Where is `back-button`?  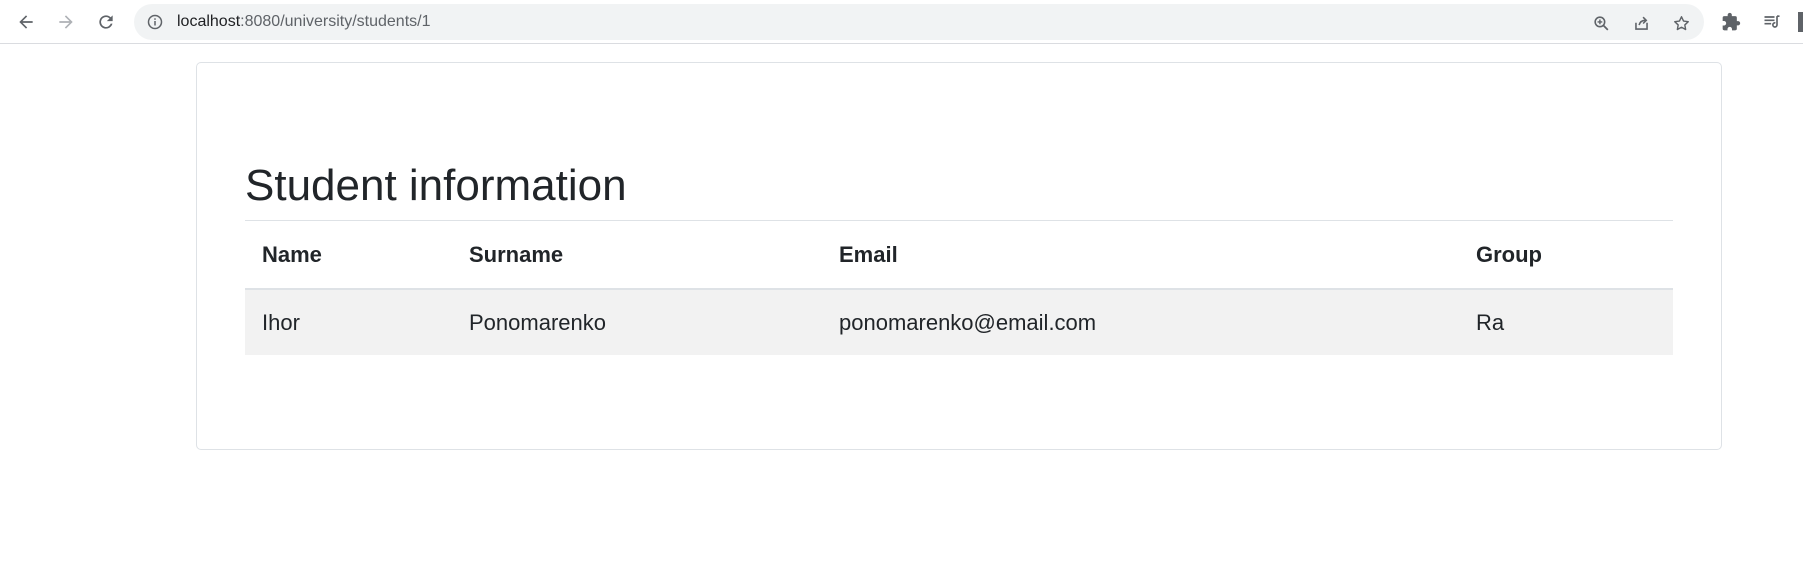
back-button is located at coordinates (26, 22).